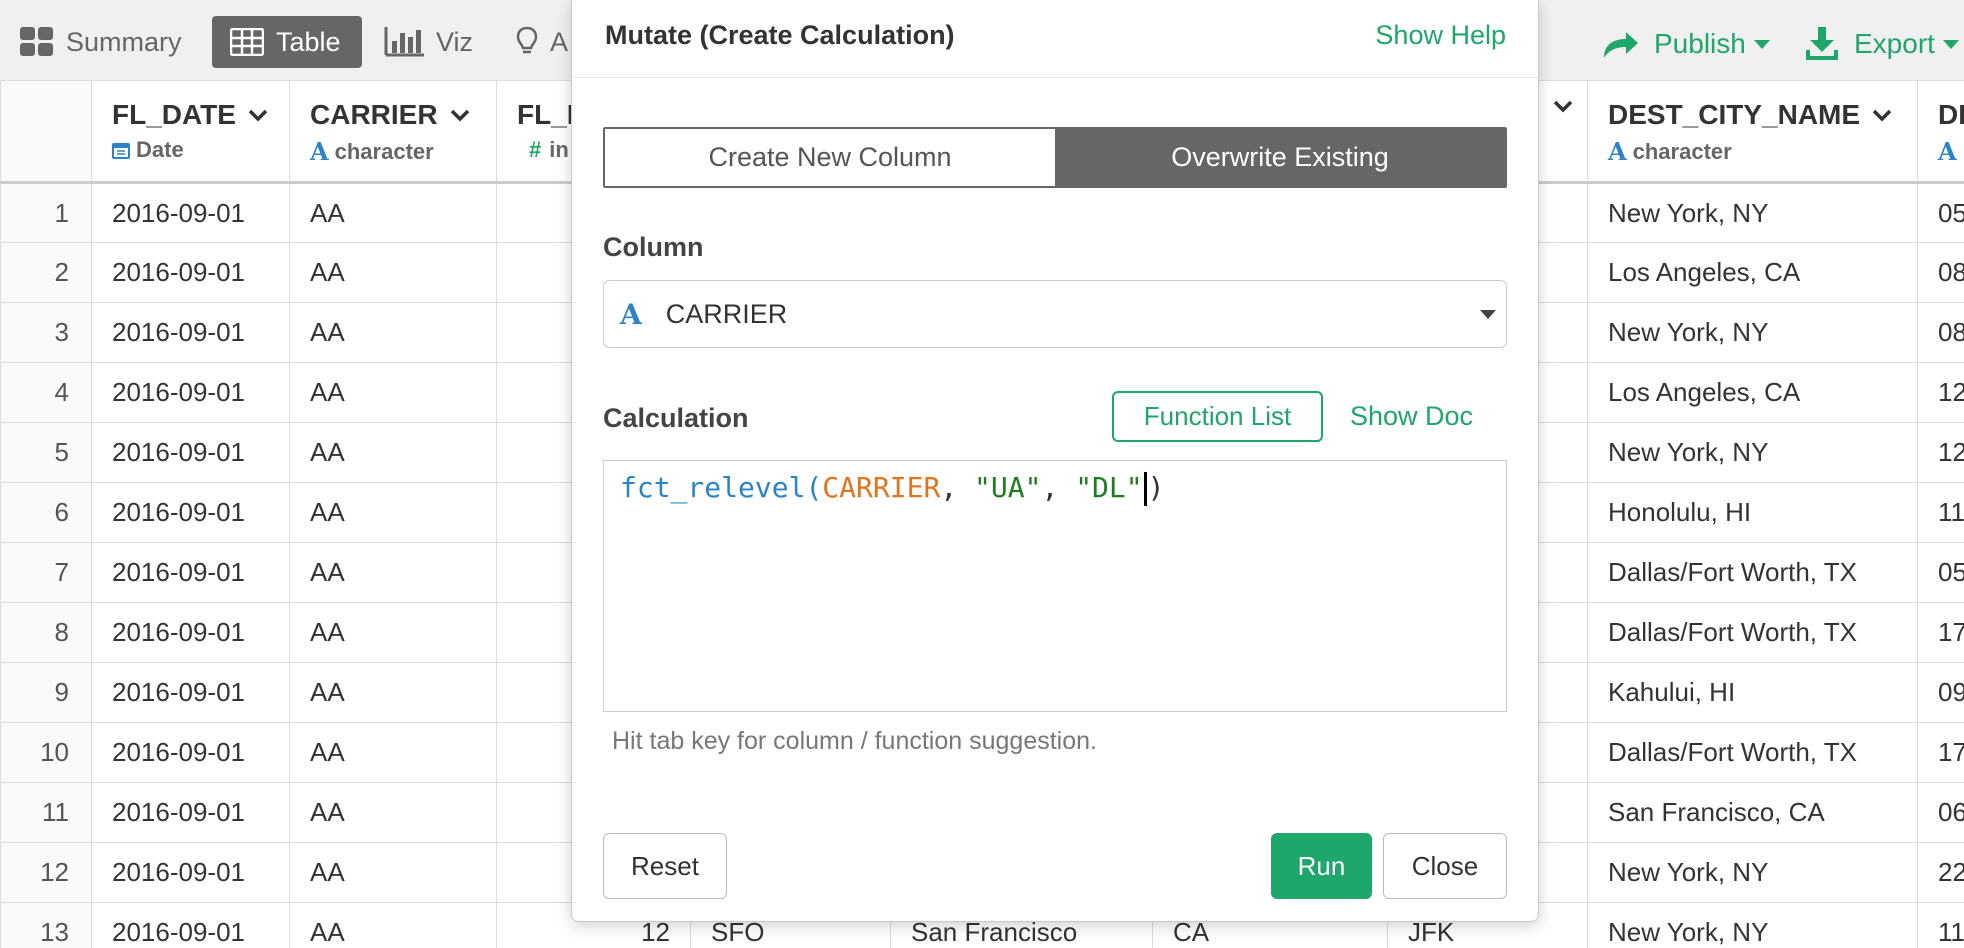 The height and width of the screenshot is (948, 1964). Describe the element at coordinates (1894, 43) in the screenshot. I see `export-label: Export` at that location.